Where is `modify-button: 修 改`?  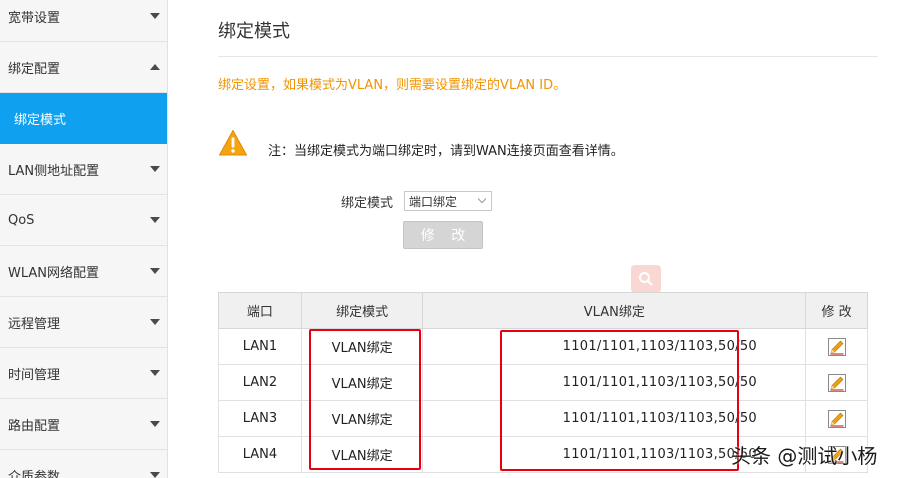 modify-button: 修 改 is located at coordinates (443, 235).